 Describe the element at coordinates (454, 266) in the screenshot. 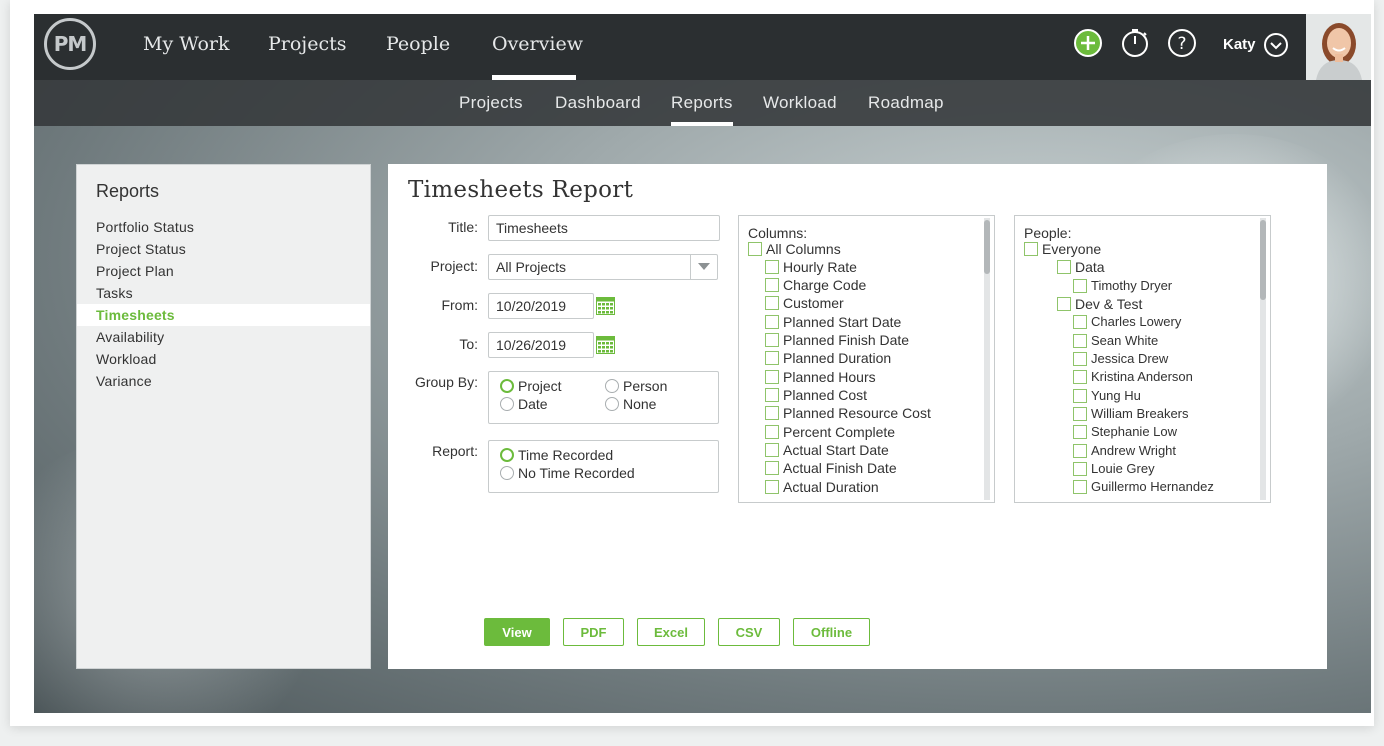

I see `project-label: Project:` at that location.